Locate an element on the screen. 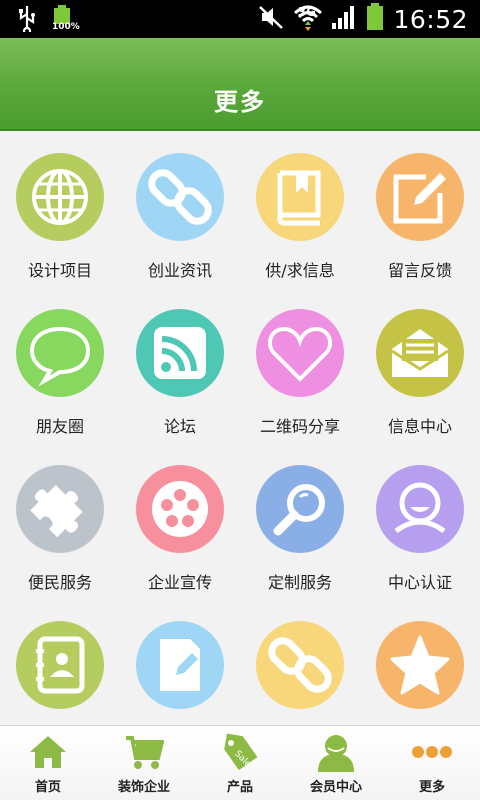 This screenshot has width=480, height=800. sale-tag-icon: Sale is located at coordinates (241, 752).